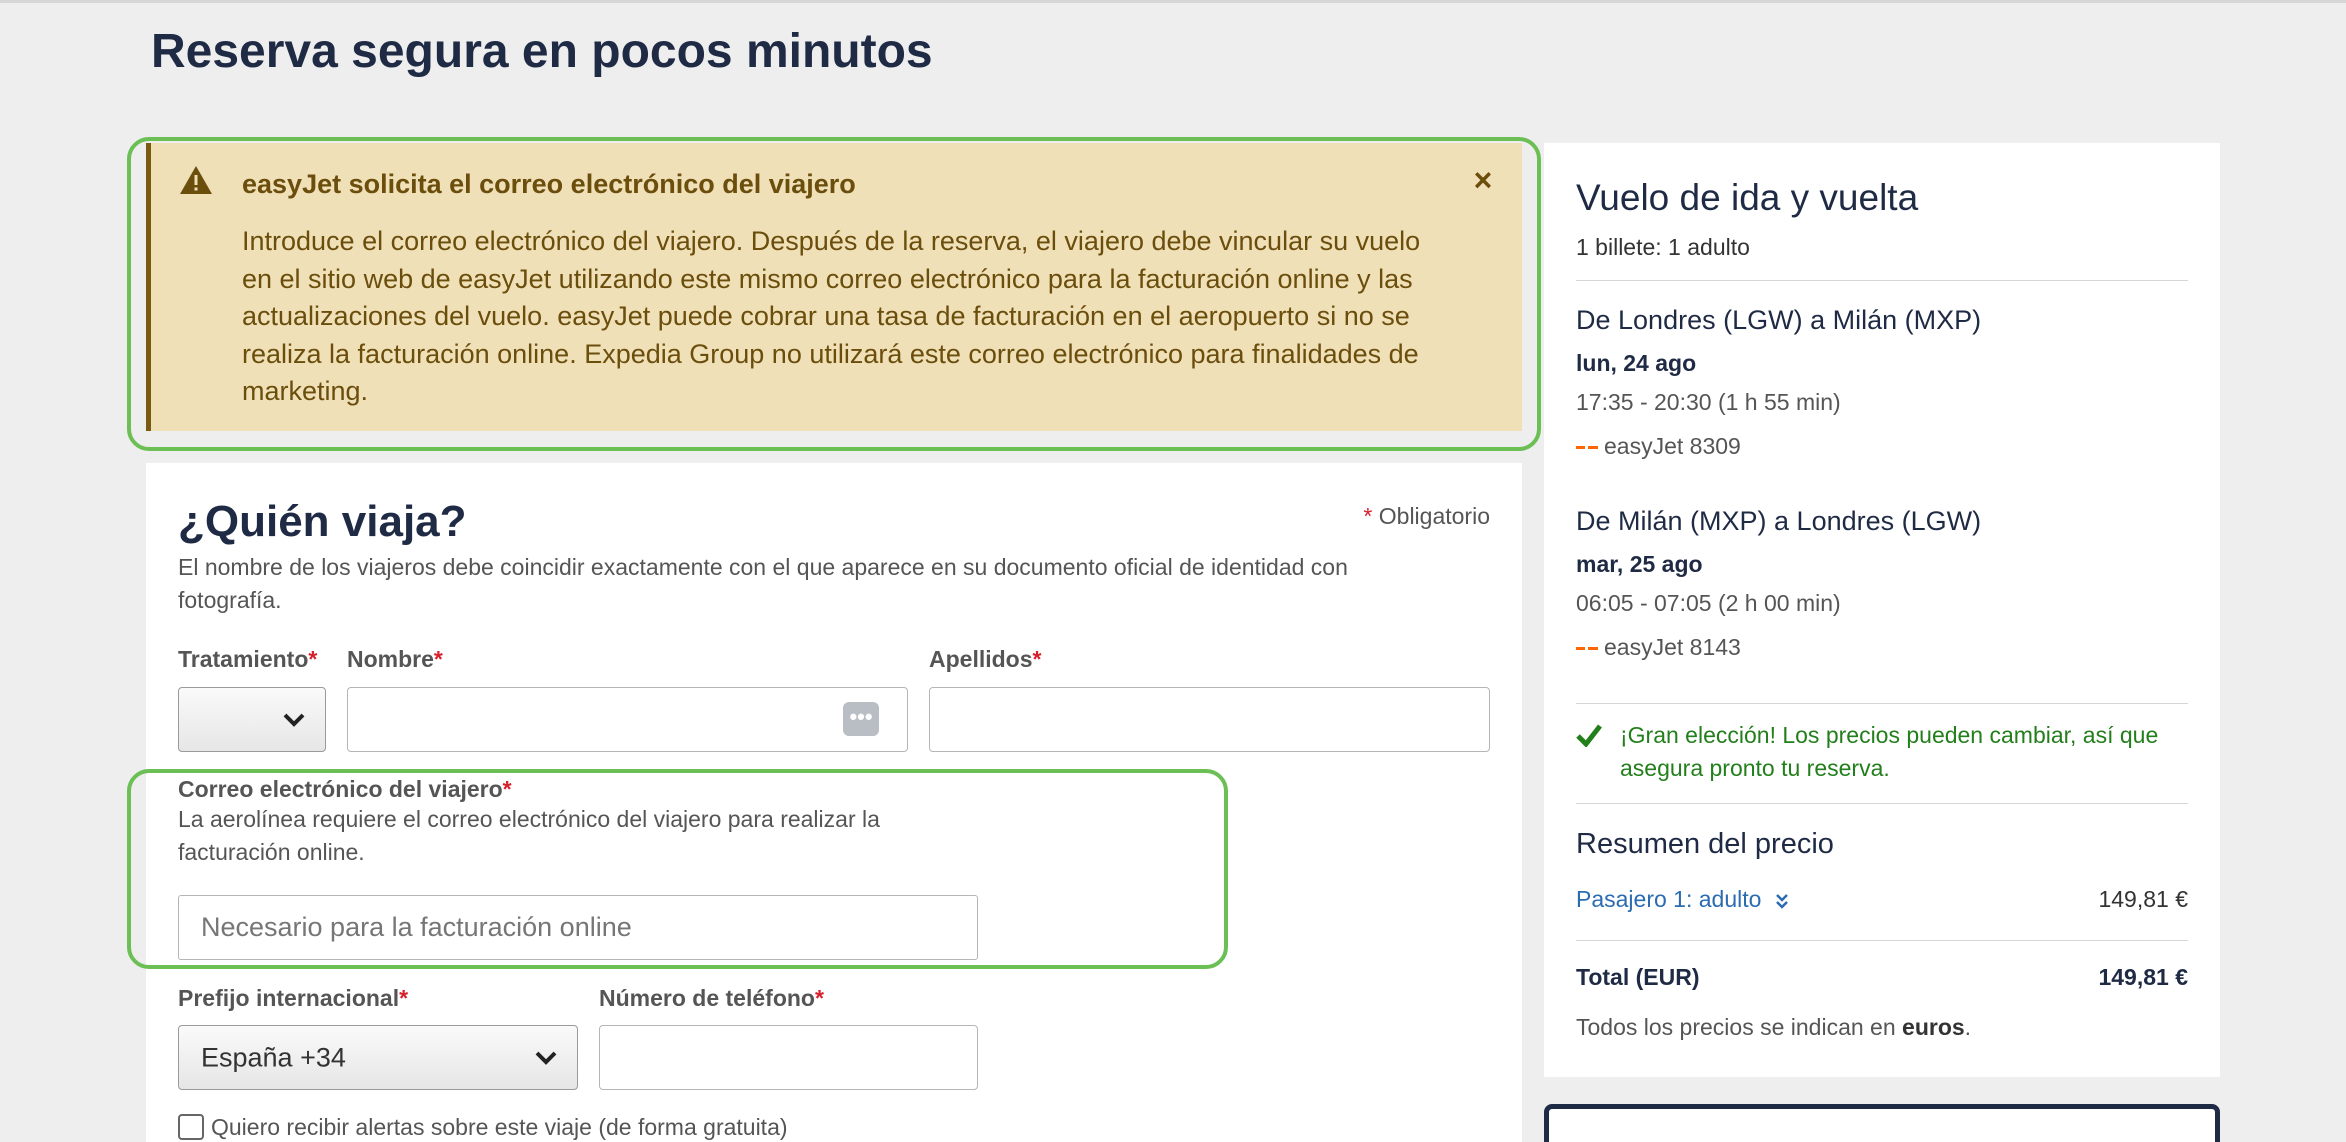  What do you see at coordinates (1882, 1123) in the screenshot?
I see `next-section-card` at bounding box center [1882, 1123].